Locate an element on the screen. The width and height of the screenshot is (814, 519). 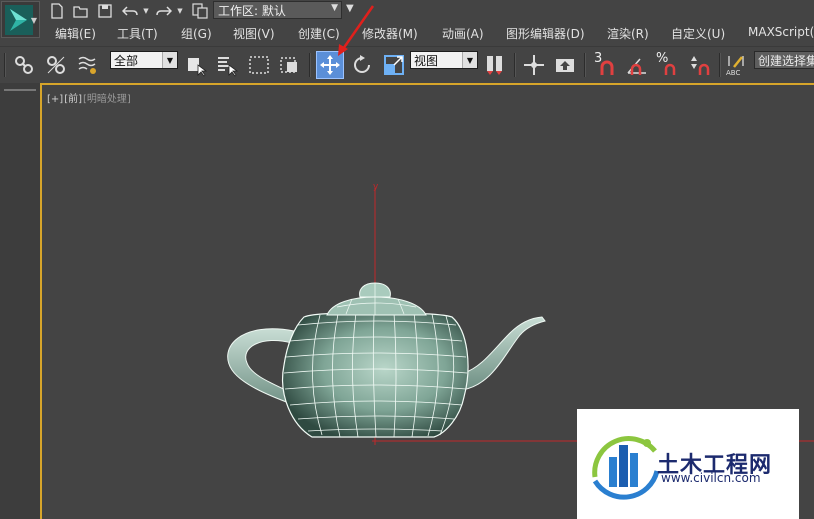
application-menu-button: ▼ is located at coordinates (20, 19).